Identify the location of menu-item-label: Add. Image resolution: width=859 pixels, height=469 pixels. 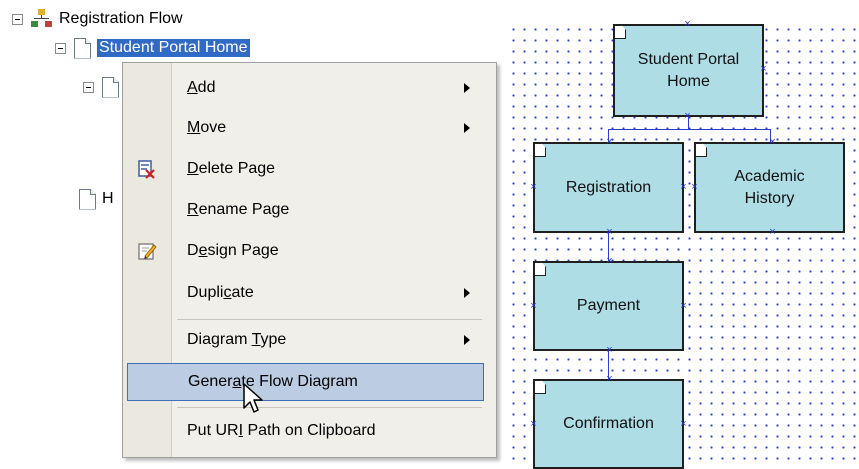
(201, 87).